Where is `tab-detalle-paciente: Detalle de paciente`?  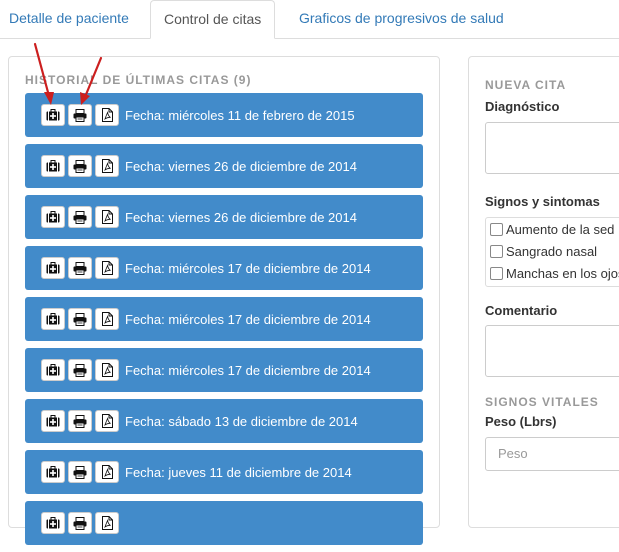
tab-detalle-paciente: Detalle de paciente is located at coordinates (71, 19).